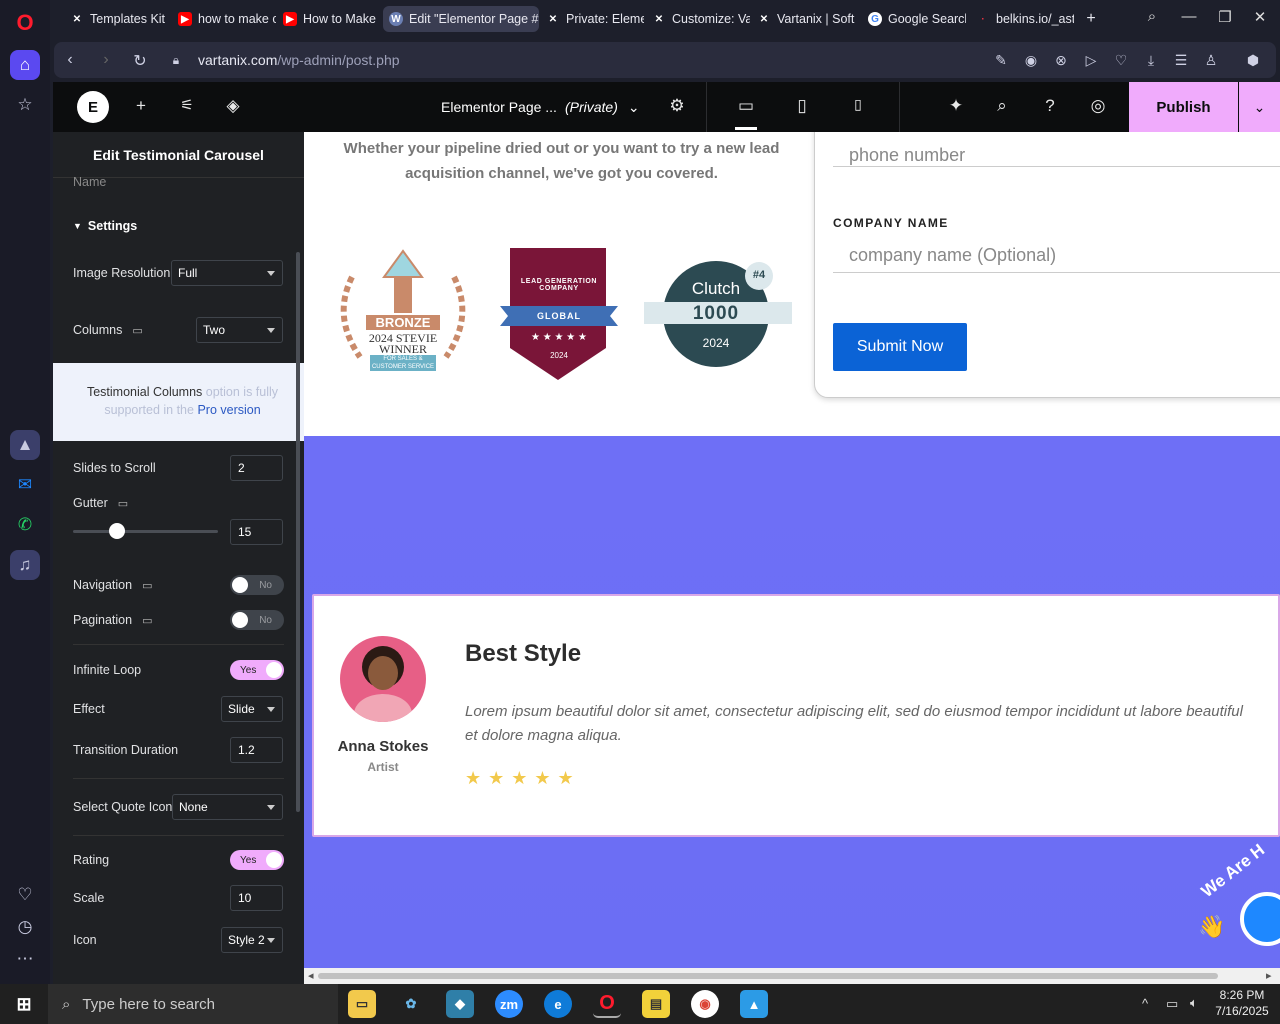 This screenshot has width=1280, height=1024. What do you see at coordinates (256, 532) in the screenshot?
I see `gutter-input: 15` at bounding box center [256, 532].